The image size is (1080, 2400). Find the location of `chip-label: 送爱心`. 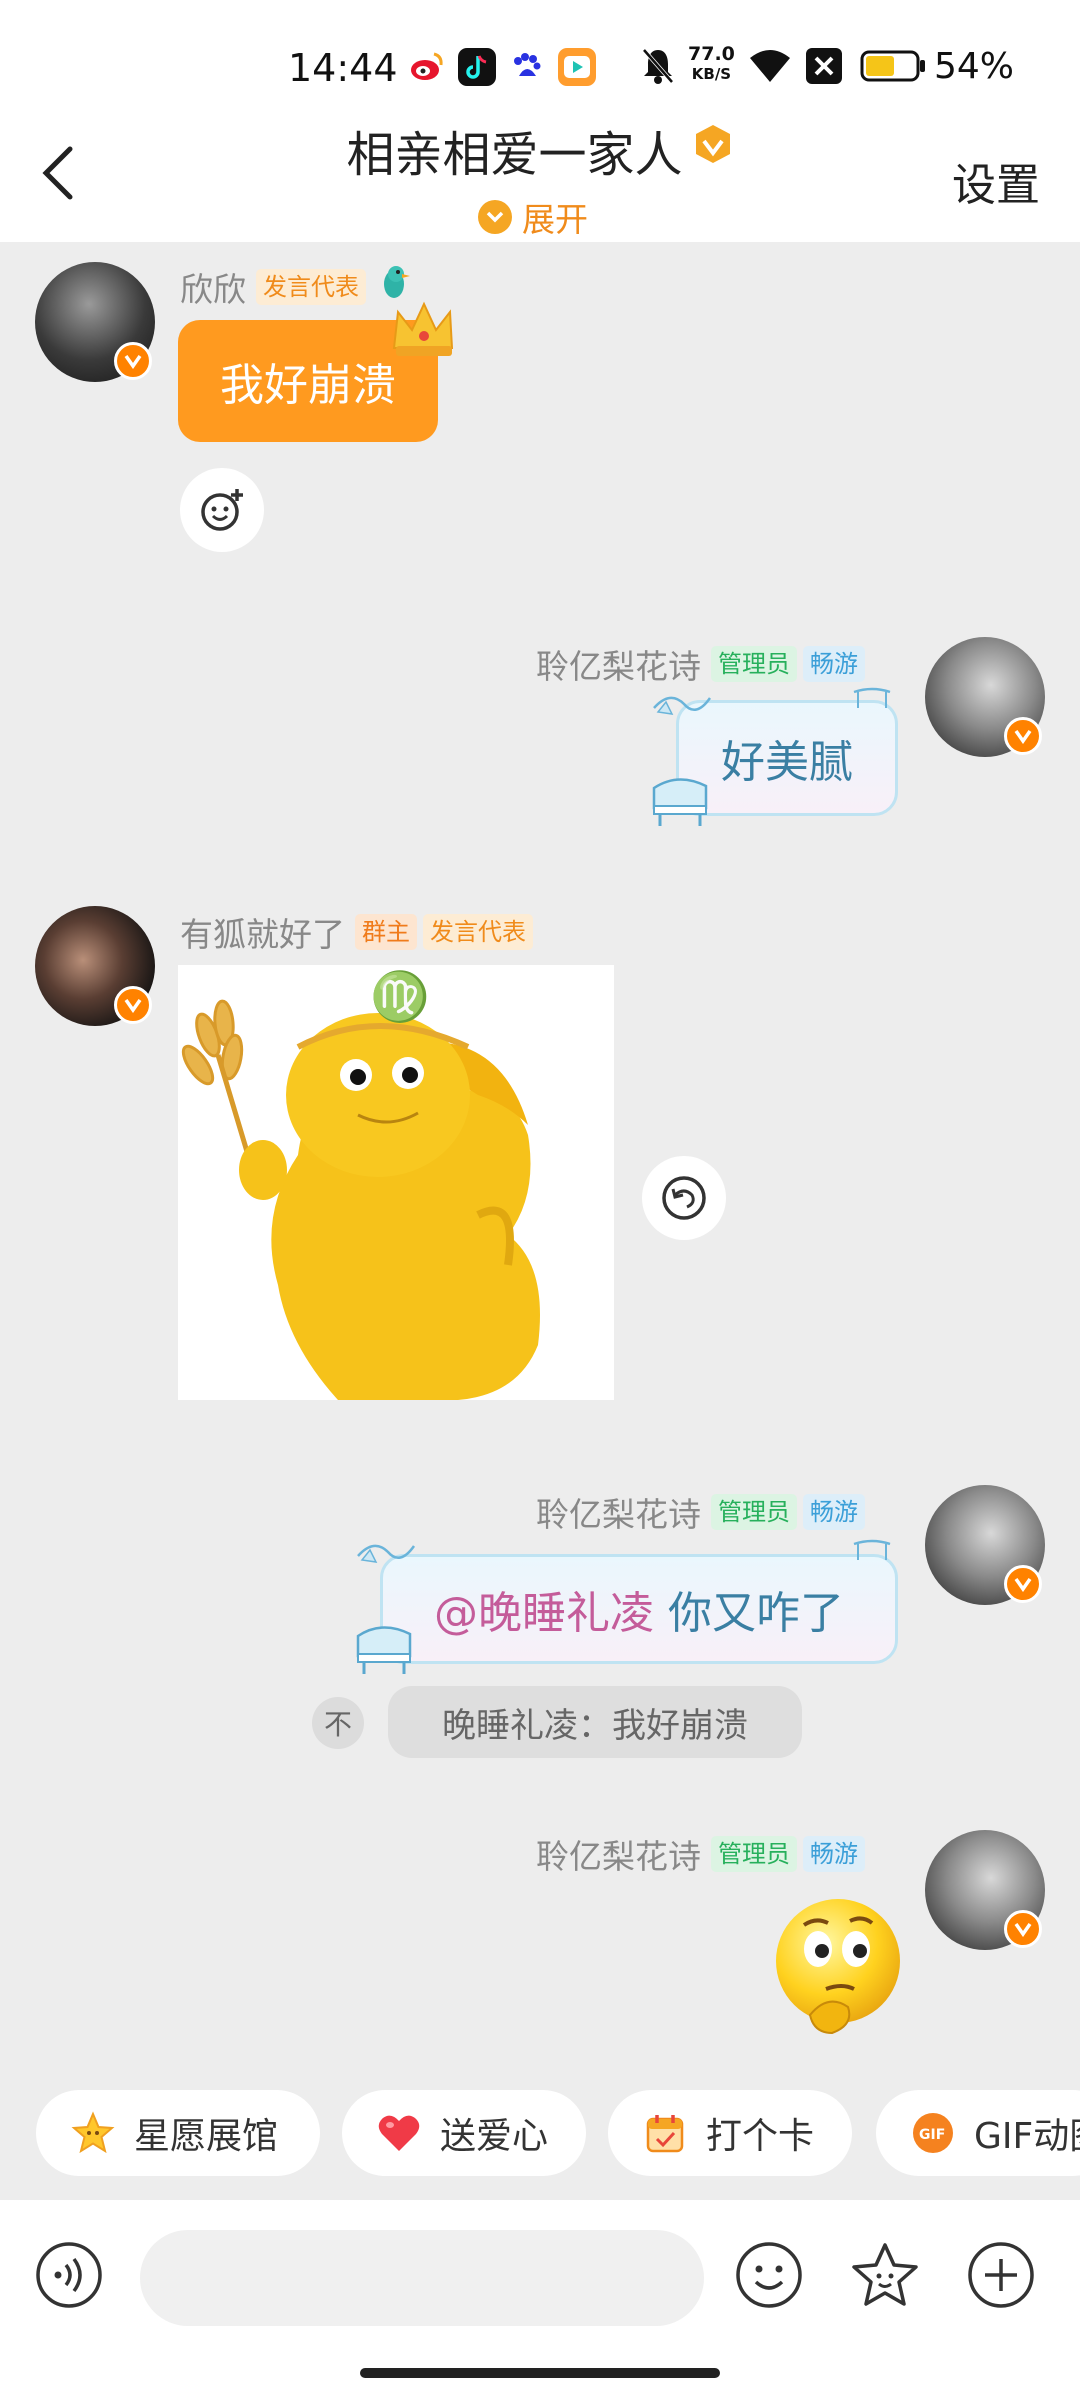

chip-label: 送爱心 is located at coordinates (494, 2136).